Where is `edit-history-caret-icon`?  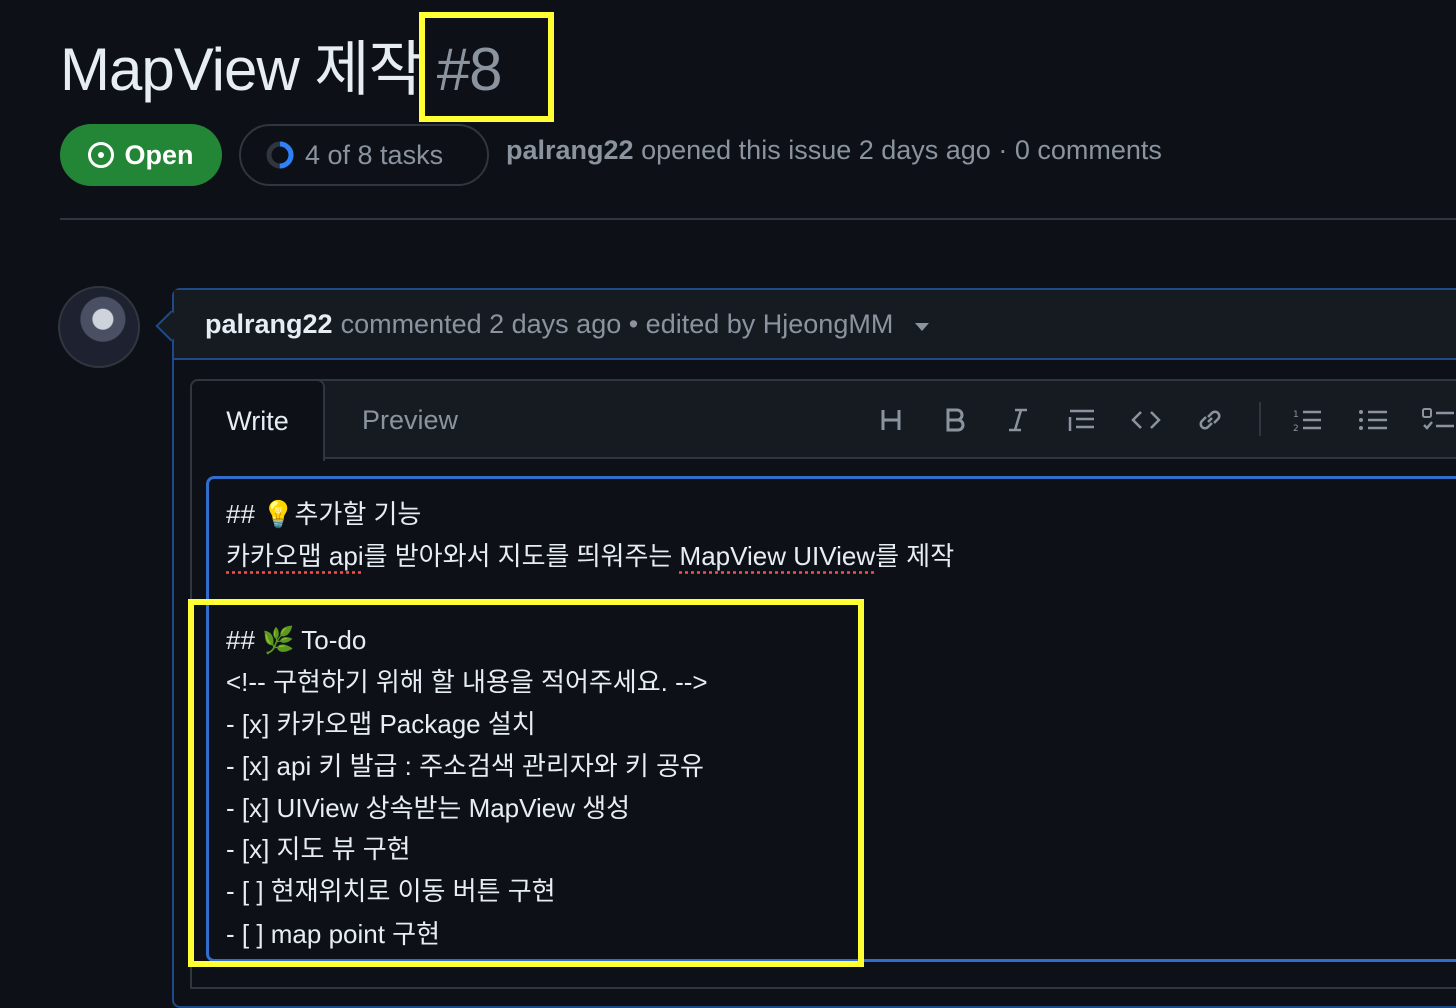
edit-history-caret-icon is located at coordinates (922, 327).